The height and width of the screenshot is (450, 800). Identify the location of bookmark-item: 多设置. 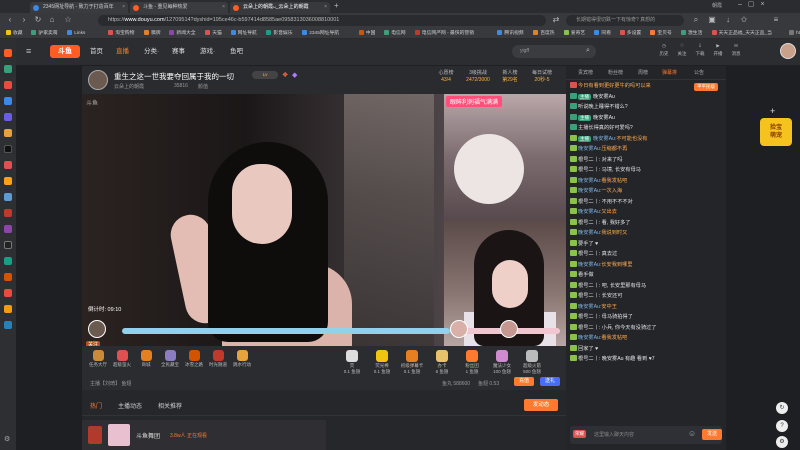
(630, 33).